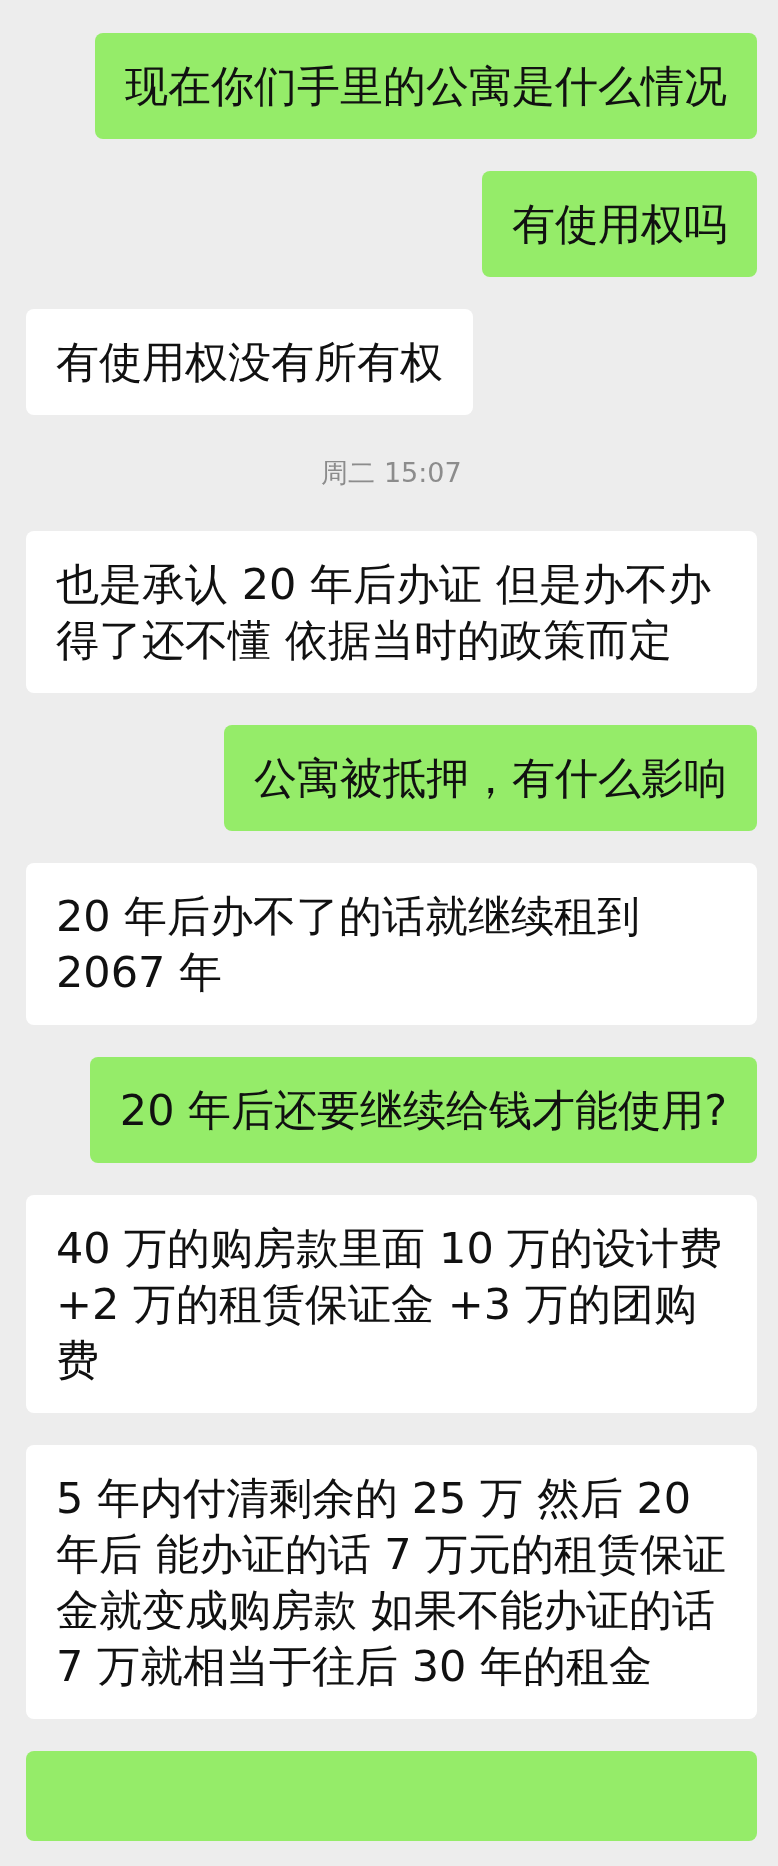 Image resolution: width=778 pixels, height=1866 pixels. Describe the element at coordinates (391, 944) in the screenshot. I see `message-bubble: 20 年后办不了的话就继续租到 2067 年` at that location.